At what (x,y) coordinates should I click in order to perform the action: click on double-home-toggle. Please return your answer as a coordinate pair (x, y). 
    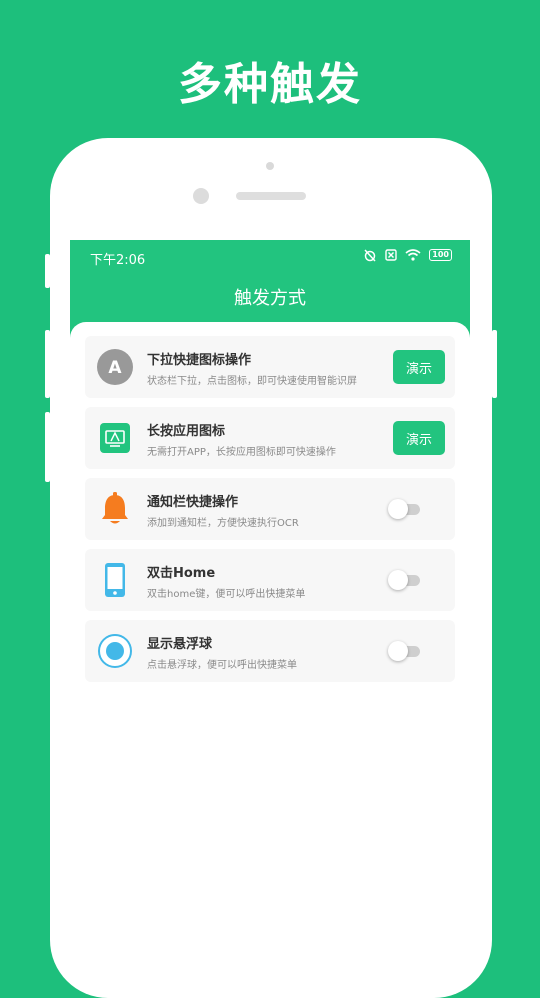
    Looking at the image, I should click on (405, 580).